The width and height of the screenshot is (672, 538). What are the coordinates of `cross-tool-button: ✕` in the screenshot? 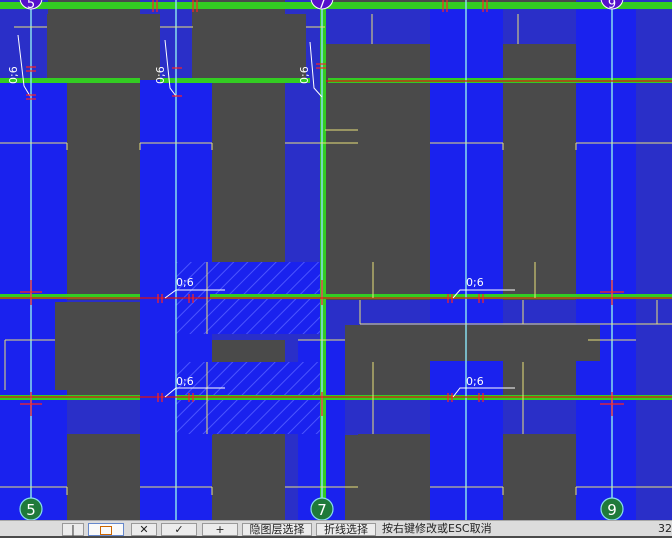 It's located at (144, 529).